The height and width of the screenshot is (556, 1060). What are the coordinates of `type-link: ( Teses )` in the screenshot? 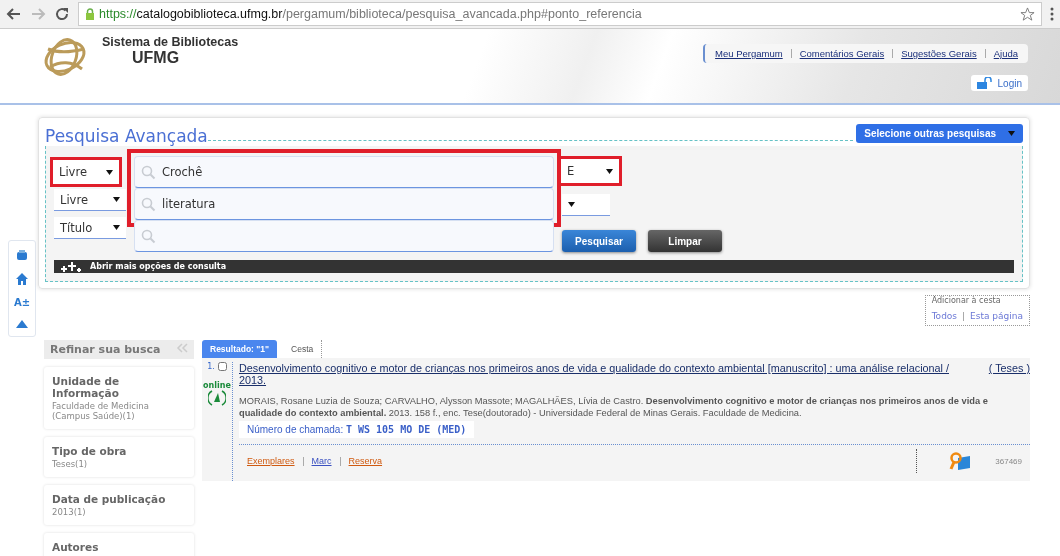 It's located at (1009, 374).